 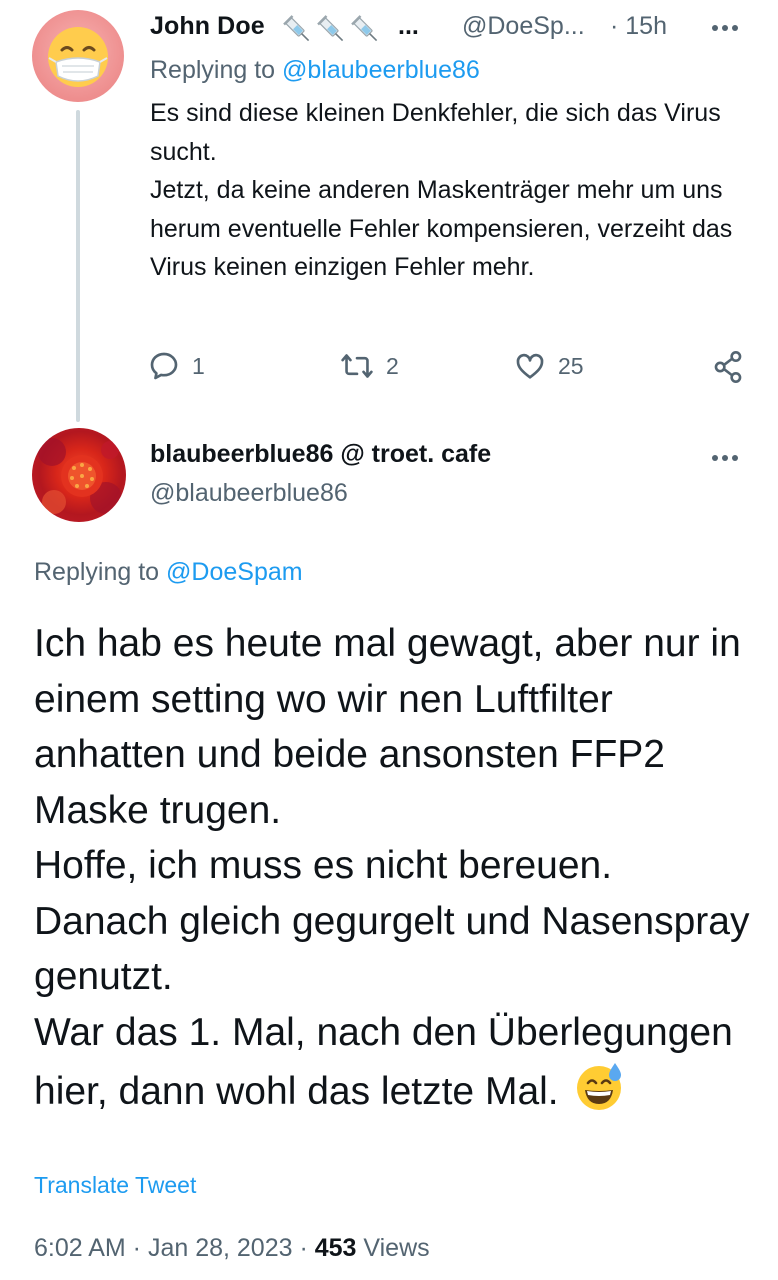 What do you see at coordinates (347, 31) in the screenshot?
I see `name-emoji-row` at bounding box center [347, 31].